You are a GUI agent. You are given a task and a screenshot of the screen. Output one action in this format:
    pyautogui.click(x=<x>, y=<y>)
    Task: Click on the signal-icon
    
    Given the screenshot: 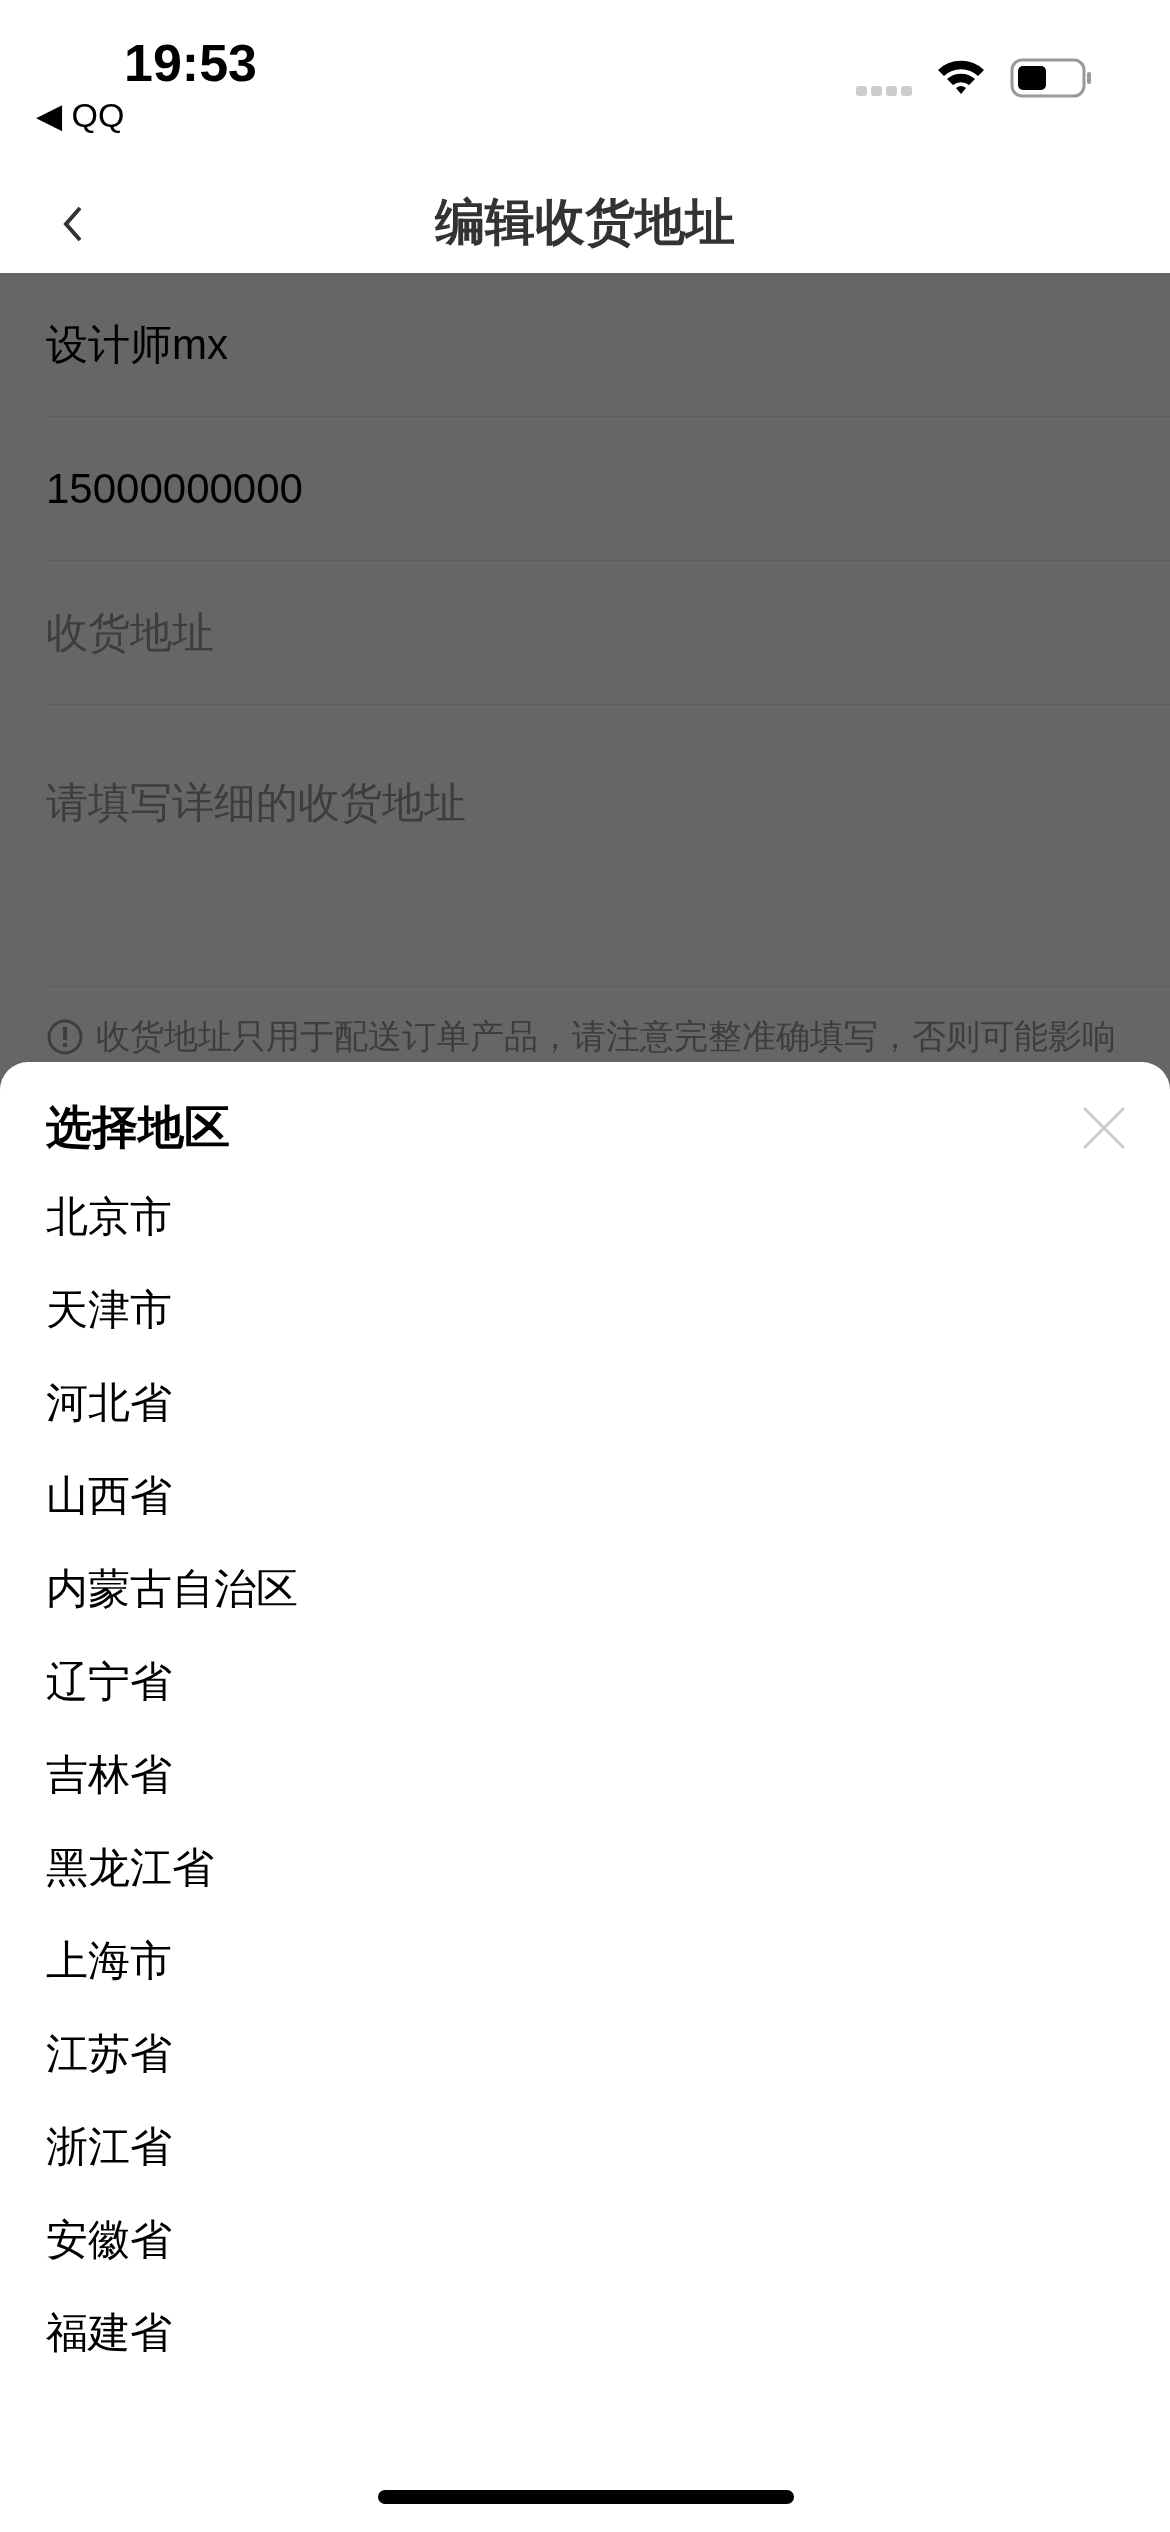 What is the action you would take?
    pyautogui.click(x=885, y=91)
    